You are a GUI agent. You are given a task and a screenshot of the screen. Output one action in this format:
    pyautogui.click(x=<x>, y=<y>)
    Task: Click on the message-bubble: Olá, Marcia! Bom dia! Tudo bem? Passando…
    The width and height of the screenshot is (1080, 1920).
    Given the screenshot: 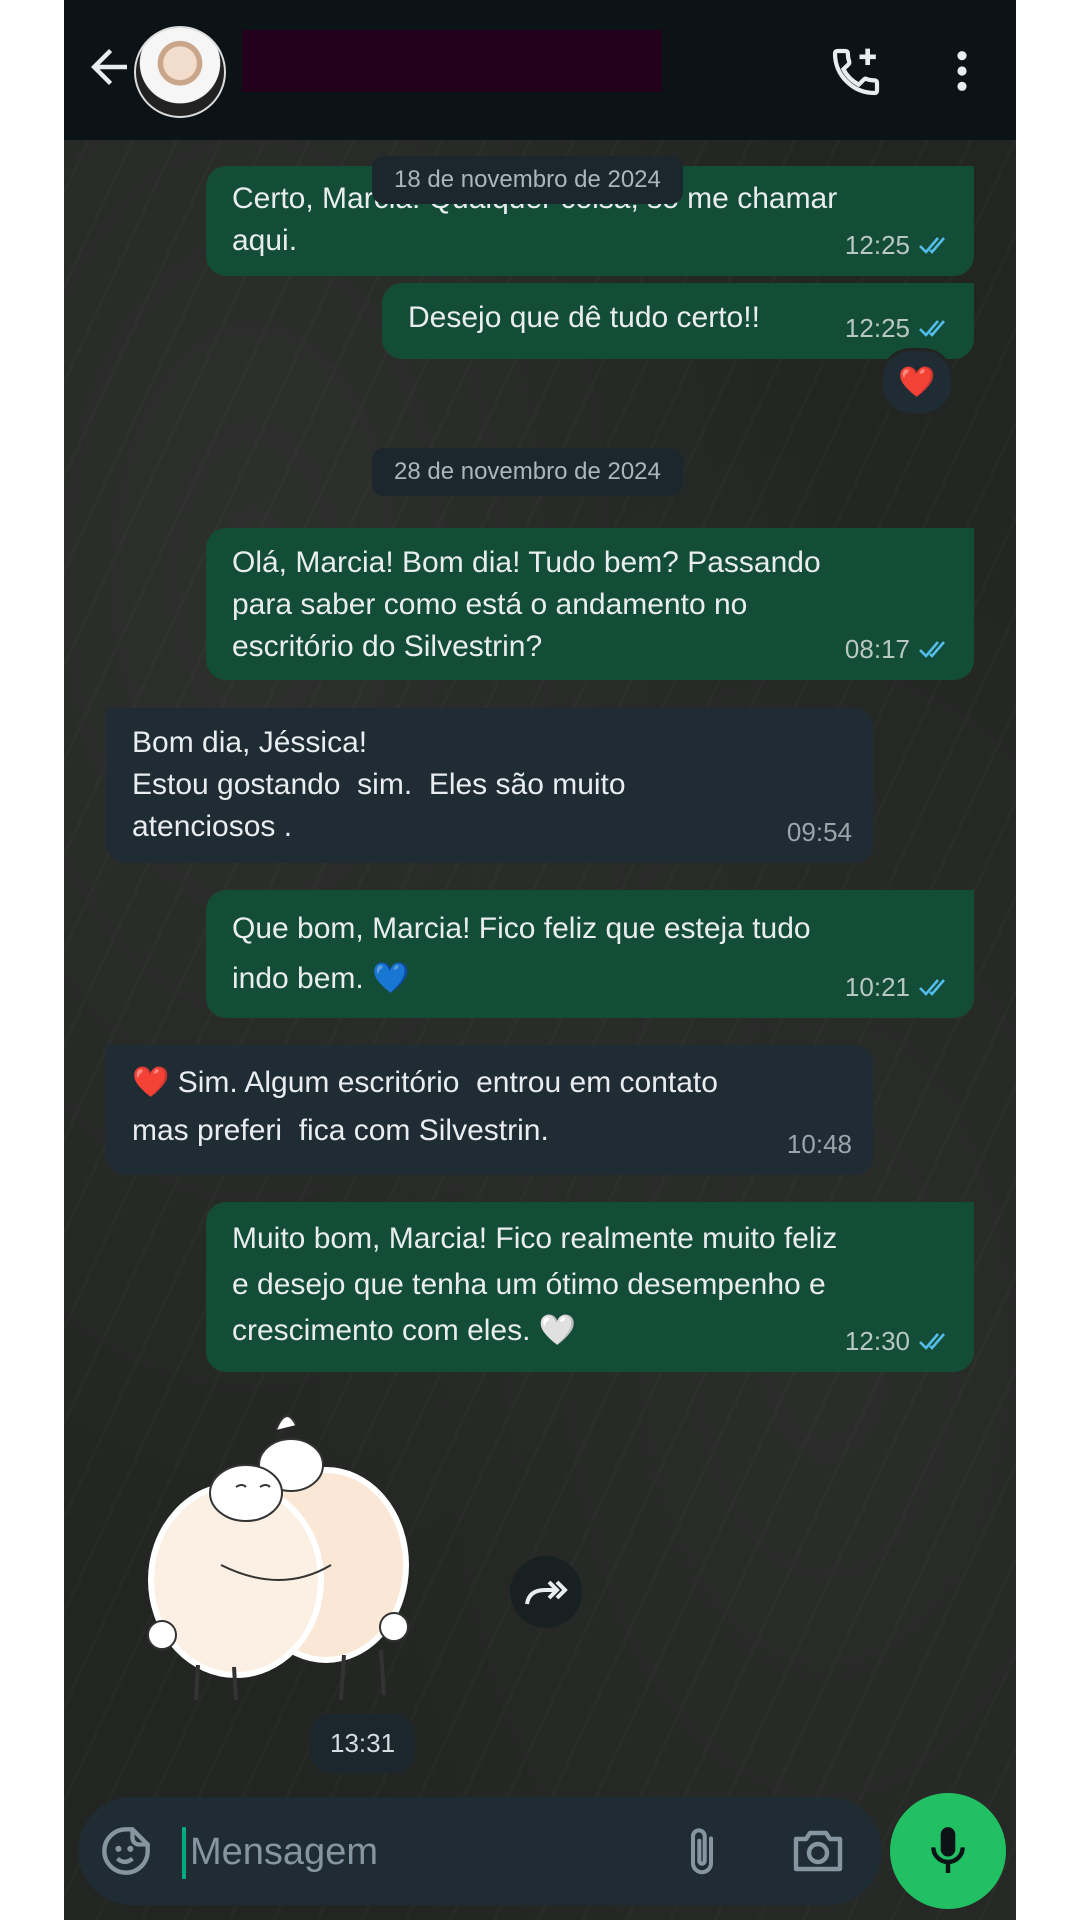 What is the action you would take?
    pyautogui.click(x=590, y=604)
    